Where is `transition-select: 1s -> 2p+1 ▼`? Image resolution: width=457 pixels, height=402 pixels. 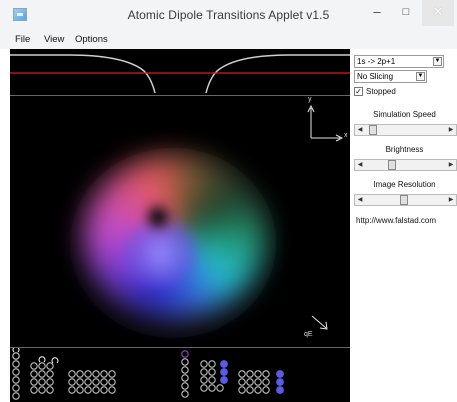 transition-select: 1s -> 2p+1 ▼ is located at coordinates (399, 61).